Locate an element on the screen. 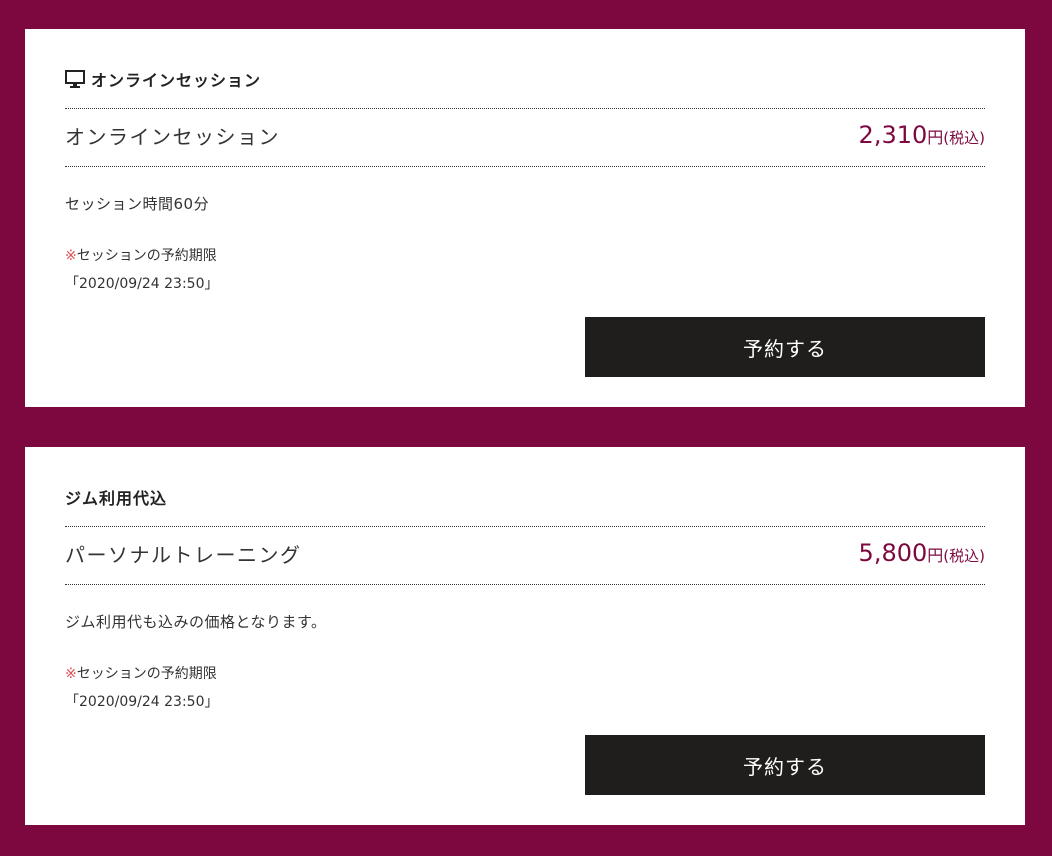 This screenshot has height=856, width=1052. plan-price: 5,800円(税込) is located at coordinates (922, 553).